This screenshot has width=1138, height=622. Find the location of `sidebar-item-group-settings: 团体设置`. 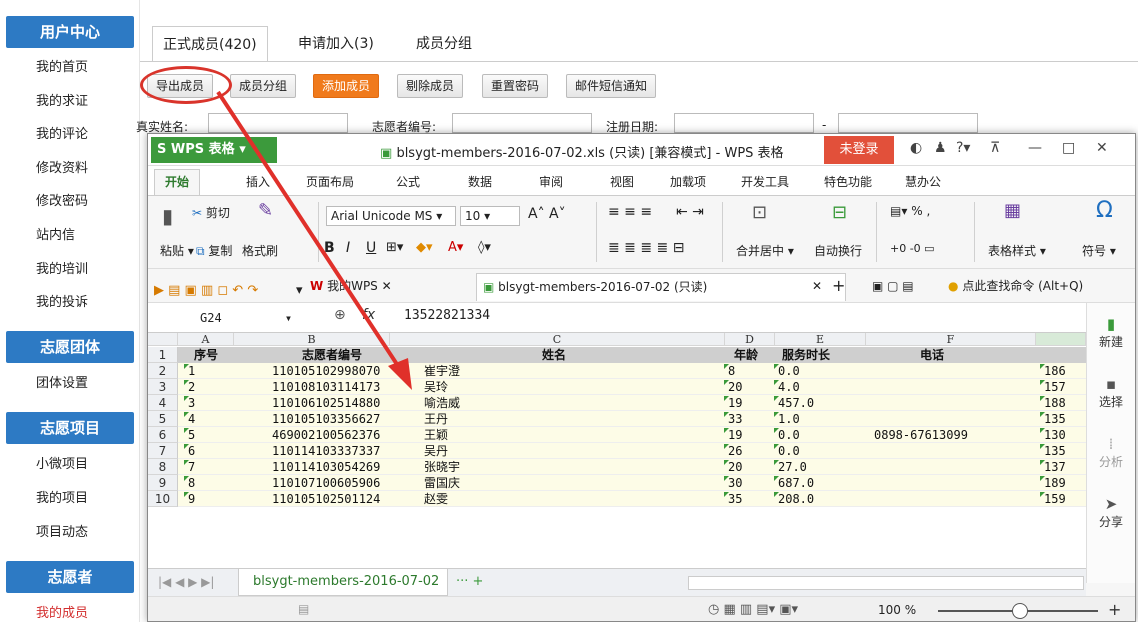

sidebar-item-group-settings: 团体设置 is located at coordinates (62, 381).